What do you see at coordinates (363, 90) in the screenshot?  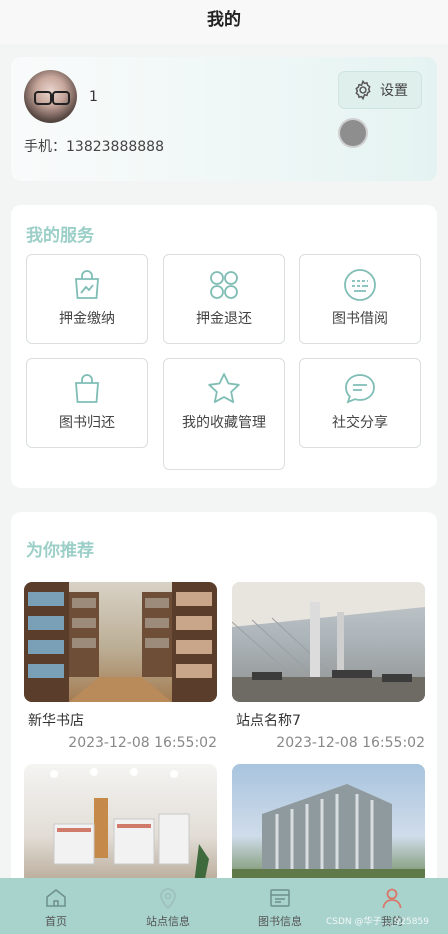 I see `gear-icon` at bounding box center [363, 90].